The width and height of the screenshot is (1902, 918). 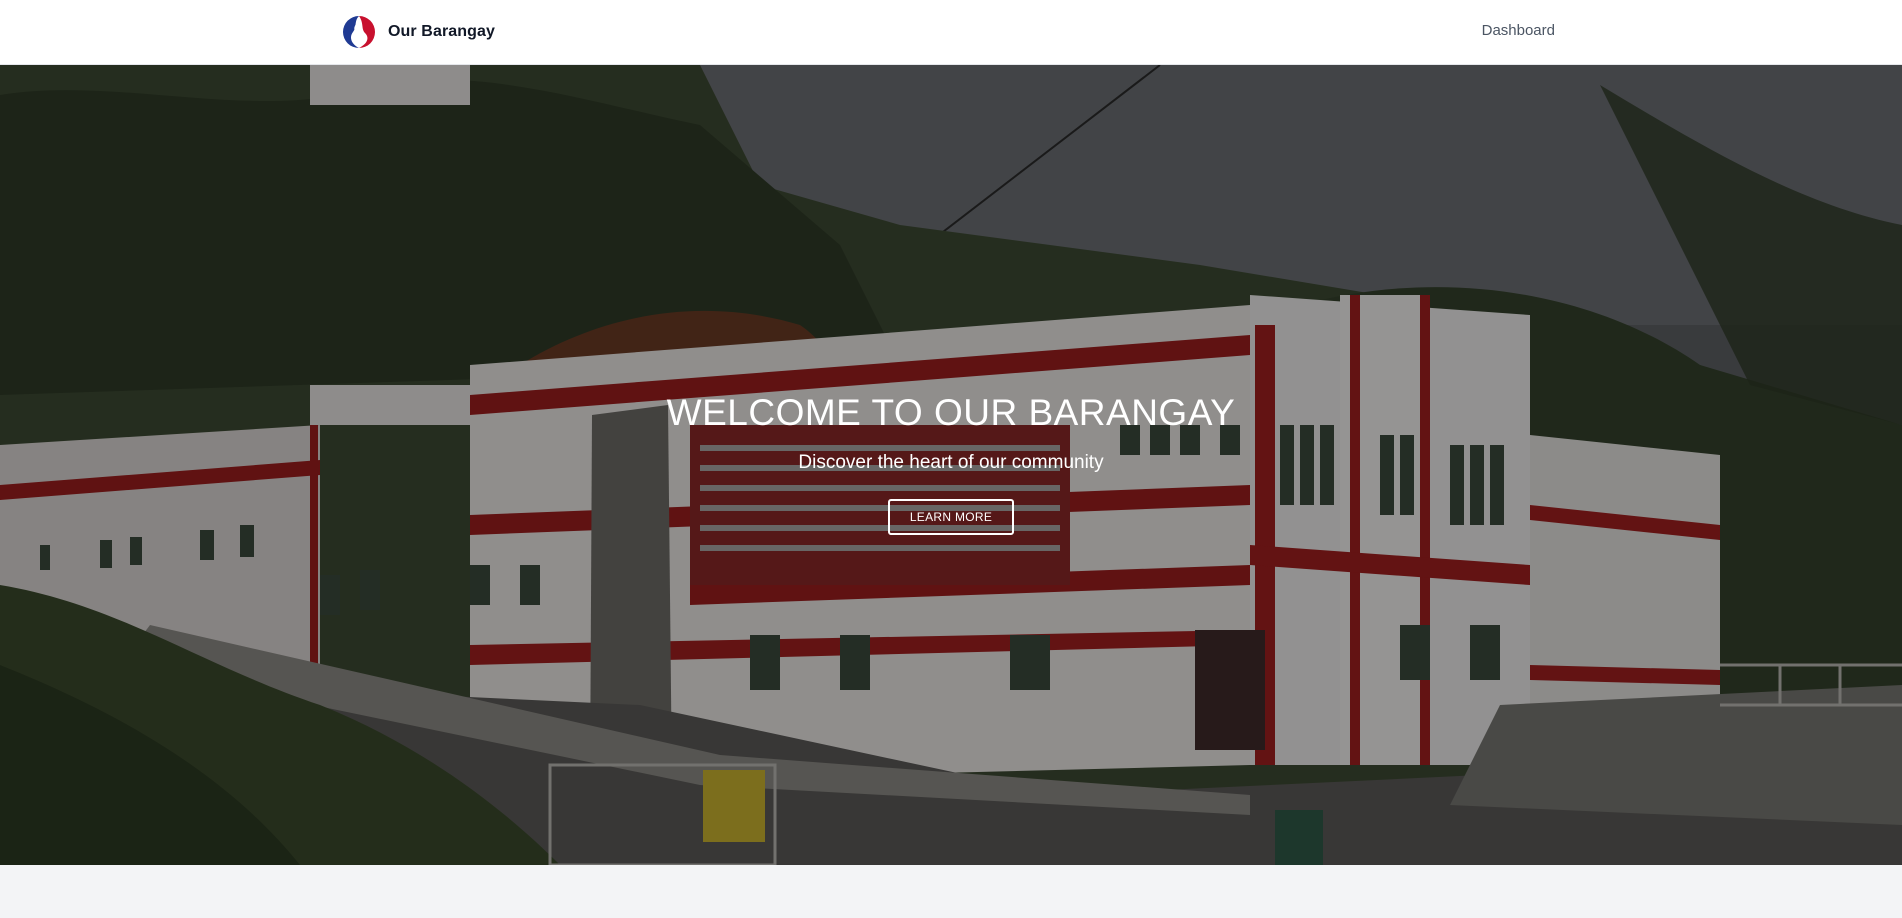 I want to click on brand-name: Our Barangay, so click(x=442, y=31).